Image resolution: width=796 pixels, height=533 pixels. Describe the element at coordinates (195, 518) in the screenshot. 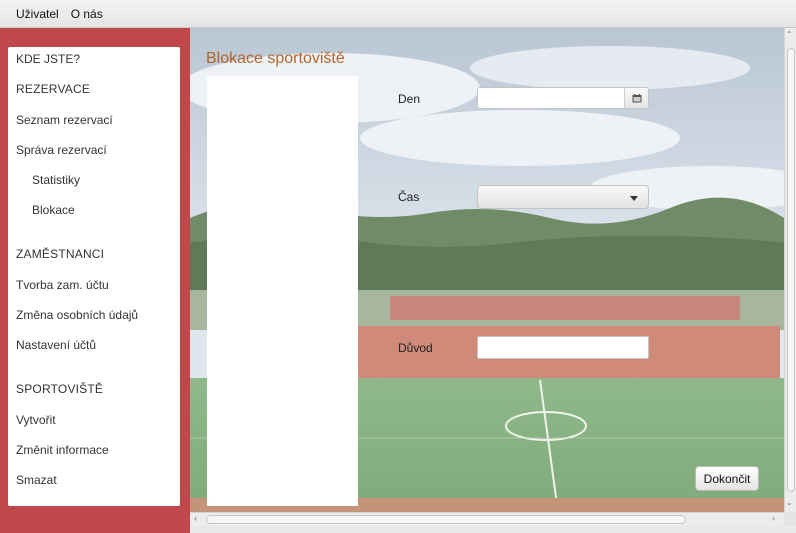

I see `scroll-left-icon: ‹` at that location.